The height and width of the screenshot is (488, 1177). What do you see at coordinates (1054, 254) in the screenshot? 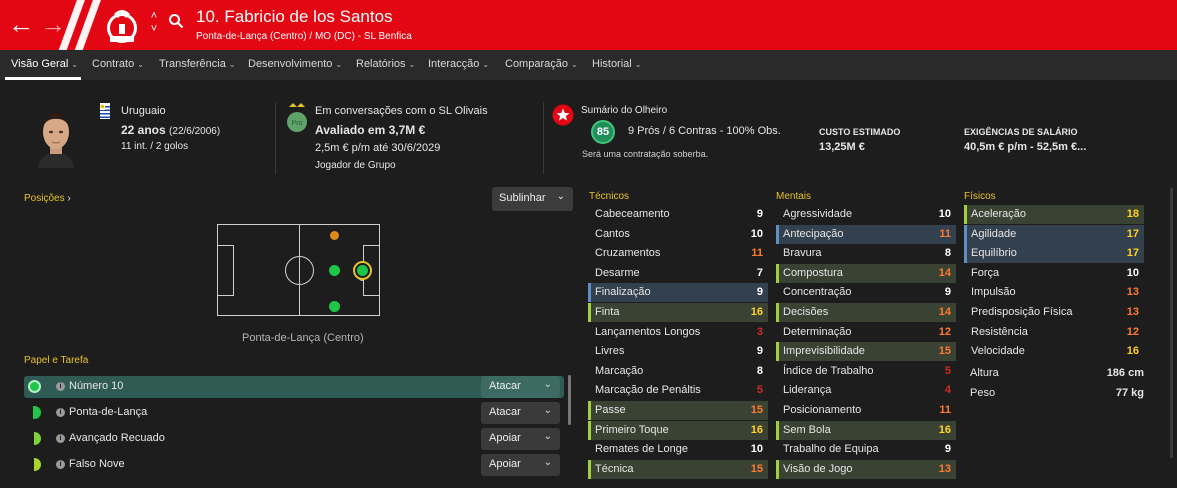
I see `attribute-row: Equilíbrio 17` at bounding box center [1054, 254].